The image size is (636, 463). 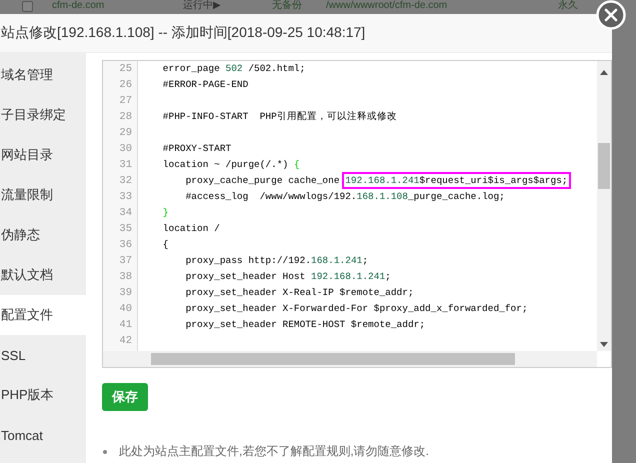 I want to click on line-number: 40, so click(x=125, y=309).